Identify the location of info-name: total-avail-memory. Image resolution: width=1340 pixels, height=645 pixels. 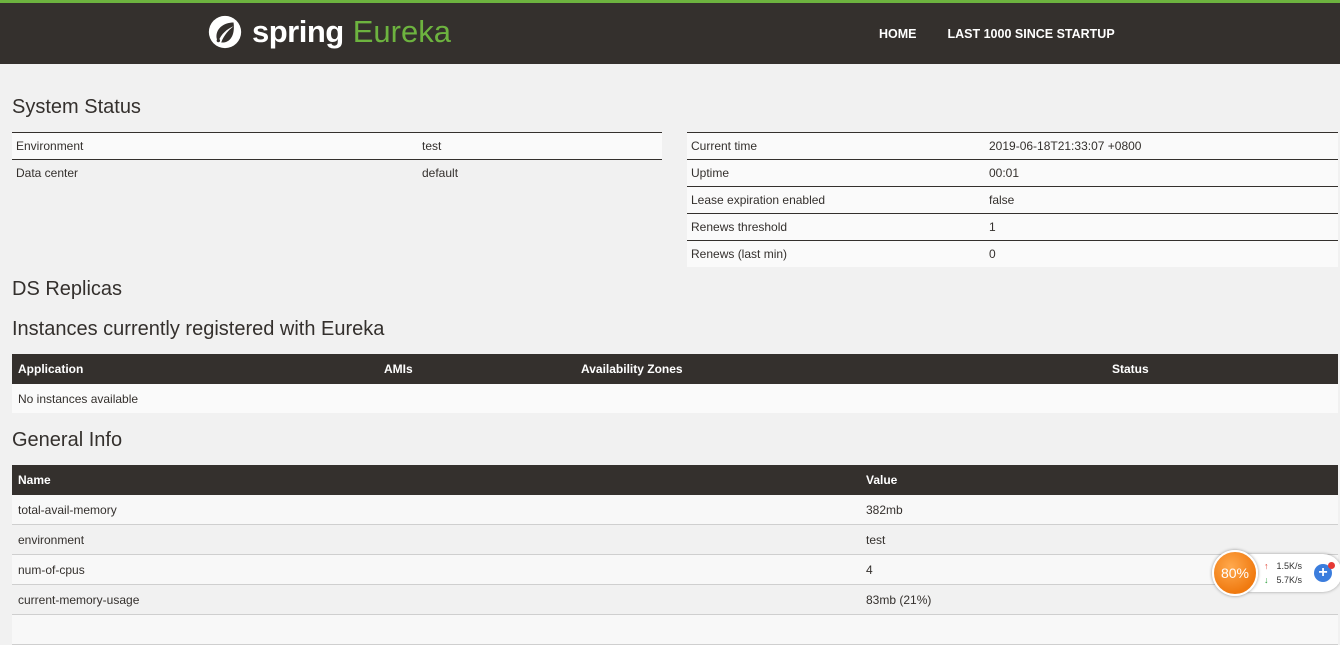
(436, 510).